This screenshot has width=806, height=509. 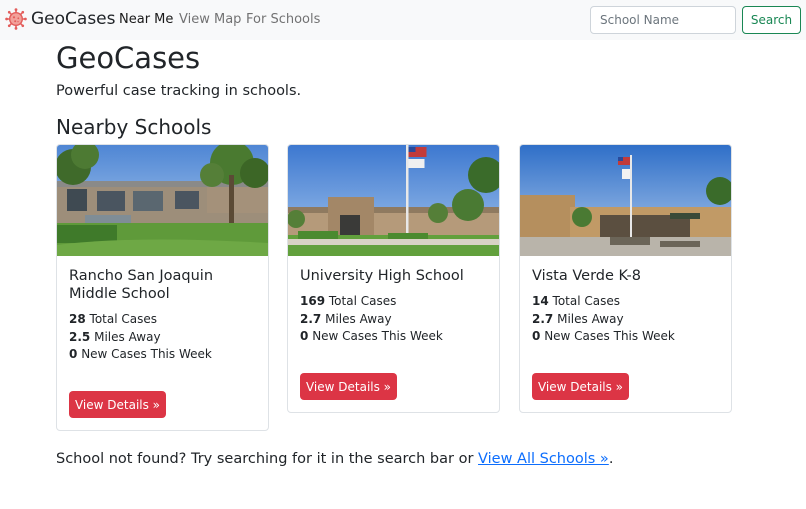 What do you see at coordinates (393, 200) in the screenshot?
I see `school-entrance-flagpole-photo` at bounding box center [393, 200].